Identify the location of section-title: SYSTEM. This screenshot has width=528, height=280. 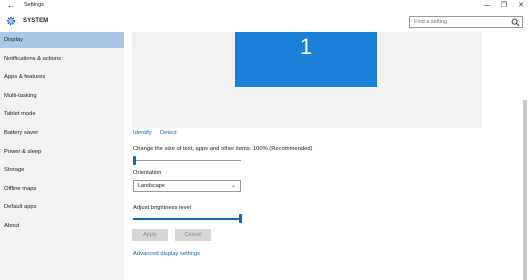
(36, 21).